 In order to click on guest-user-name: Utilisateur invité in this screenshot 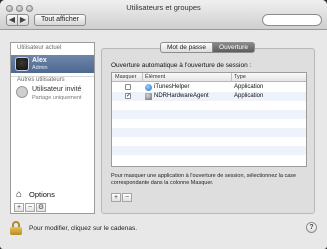, I will do `click(56, 89)`.